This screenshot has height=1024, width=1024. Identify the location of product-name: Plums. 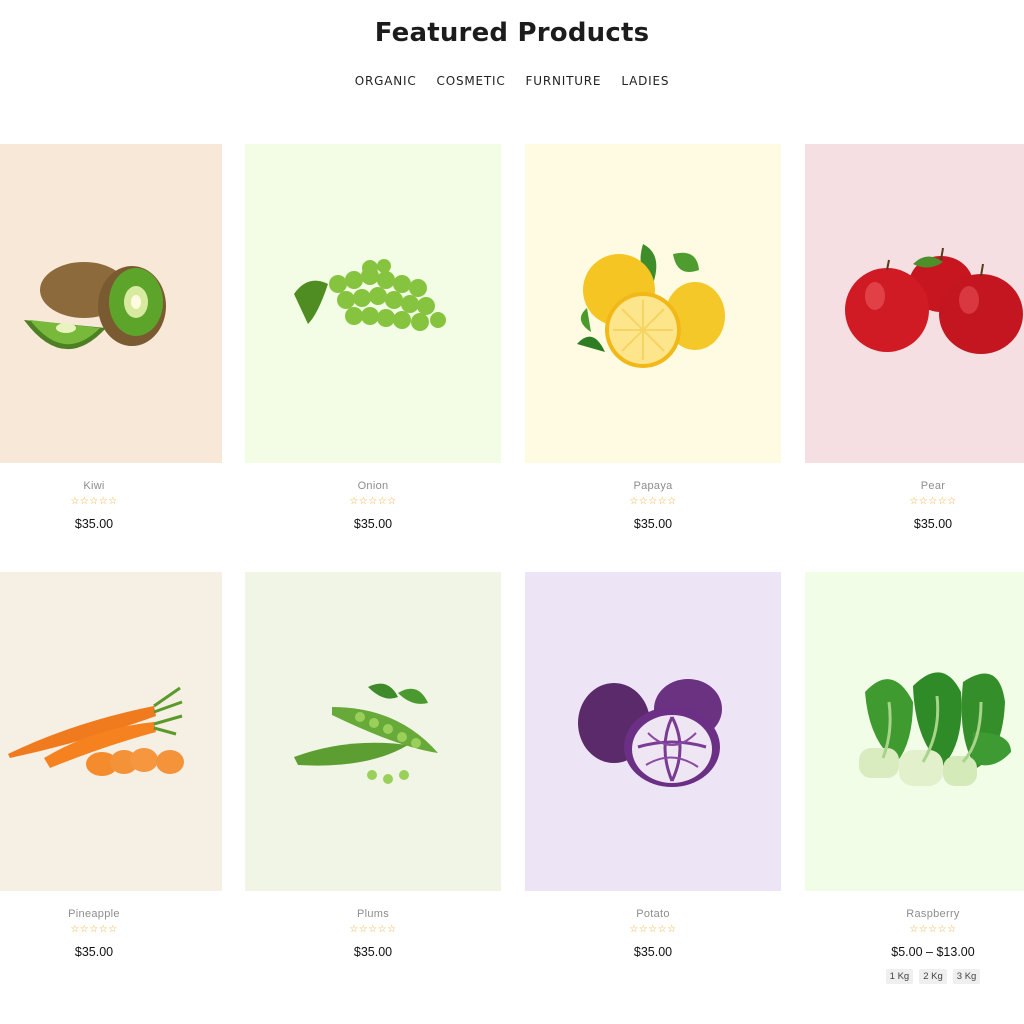
(373, 914).